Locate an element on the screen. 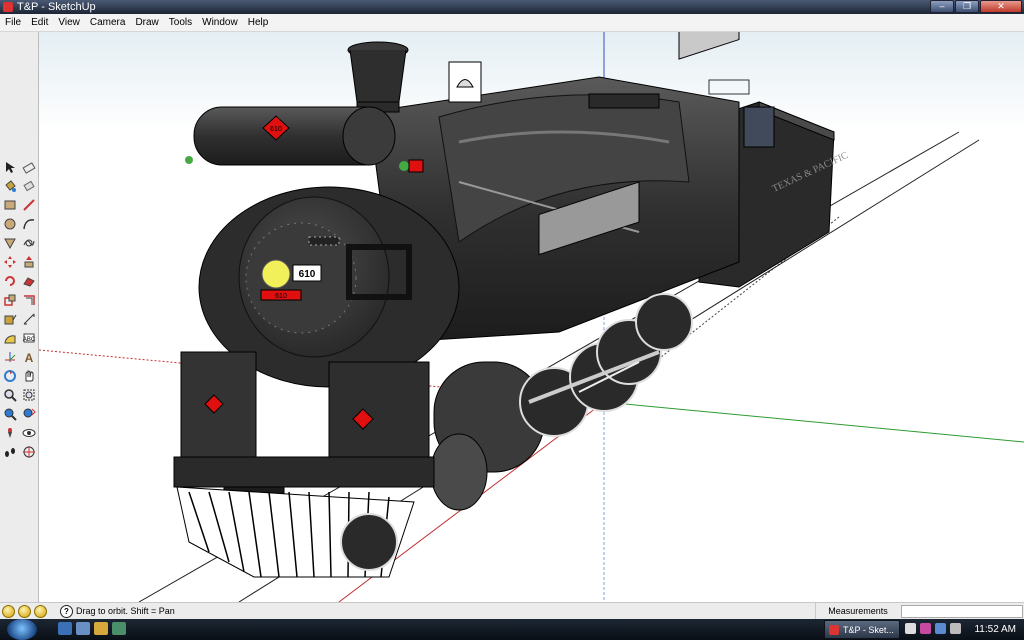 The height and width of the screenshot is (640, 1024). menu-tools: Tools is located at coordinates (180, 22).